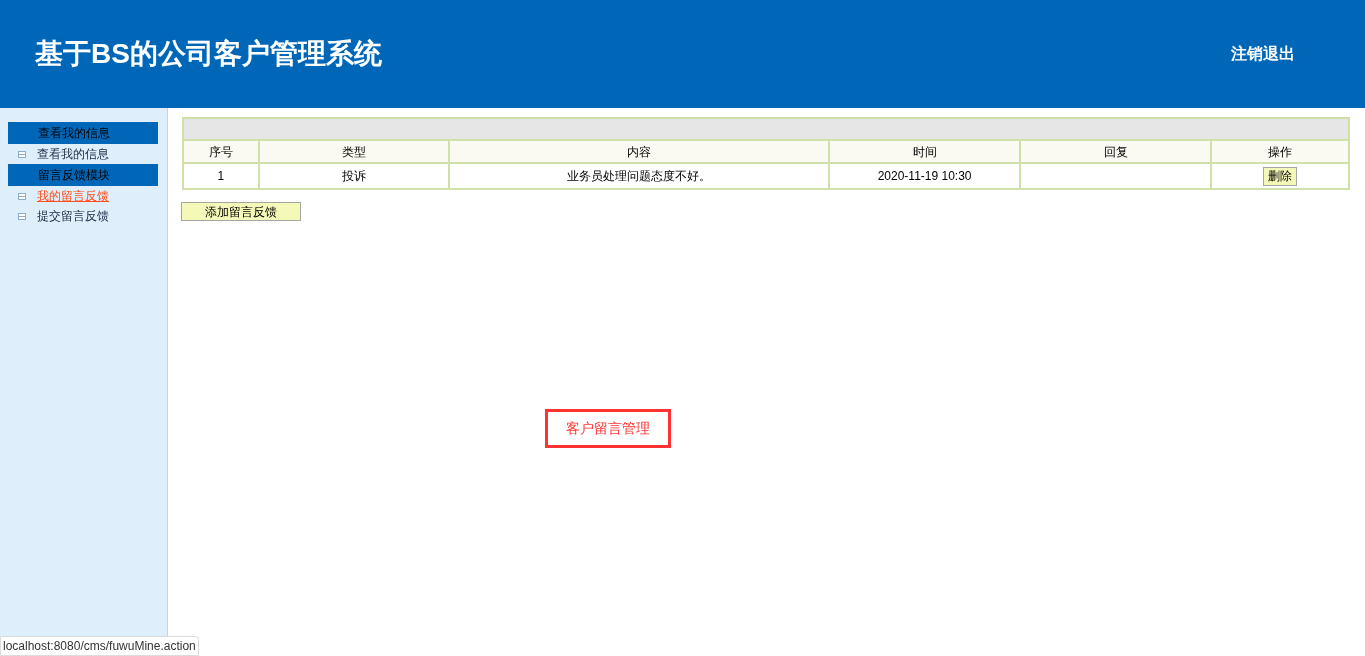  I want to click on column-header: 序号, so click(222, 151).